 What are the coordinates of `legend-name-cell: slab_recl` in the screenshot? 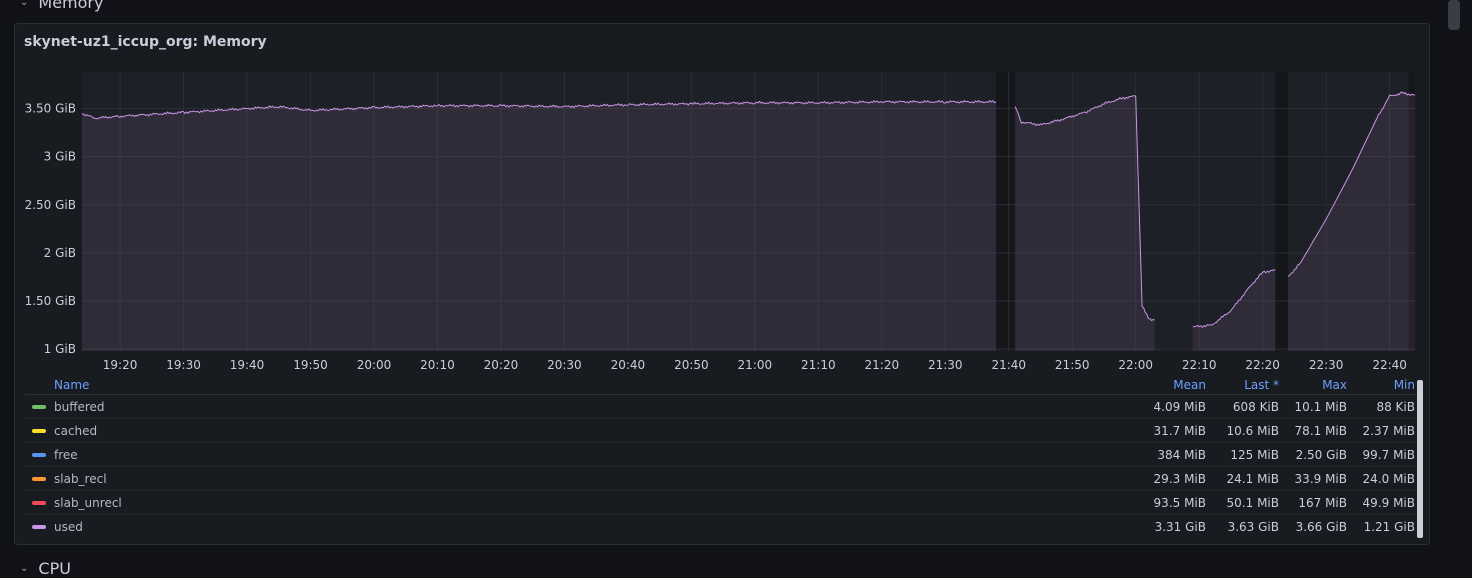 It's located at (579, 479).